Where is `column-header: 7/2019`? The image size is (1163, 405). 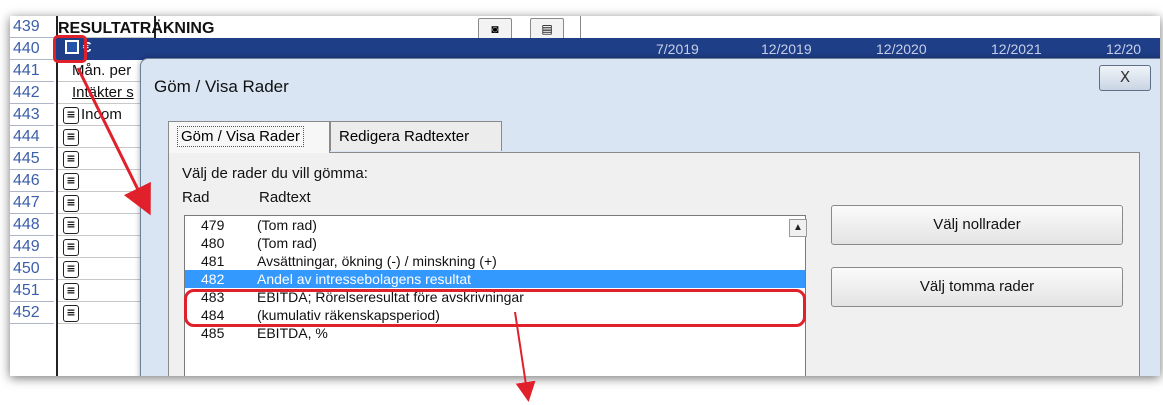
column-header: 7/2019 is located at coordinates (677, 49).